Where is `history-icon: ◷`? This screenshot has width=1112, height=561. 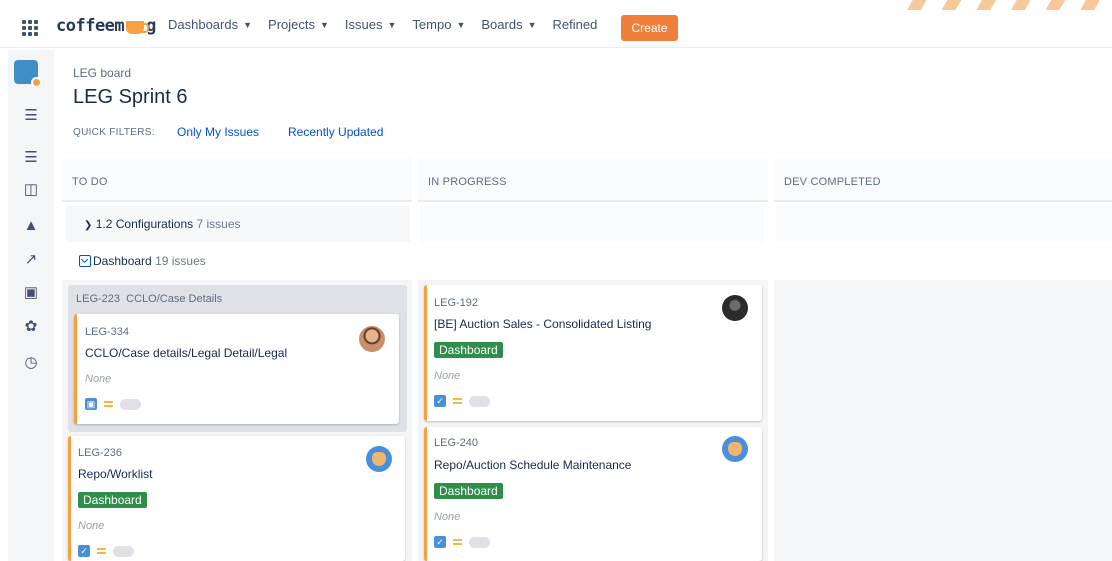
history-icon: ◷ is located at coordinates (31, 362).